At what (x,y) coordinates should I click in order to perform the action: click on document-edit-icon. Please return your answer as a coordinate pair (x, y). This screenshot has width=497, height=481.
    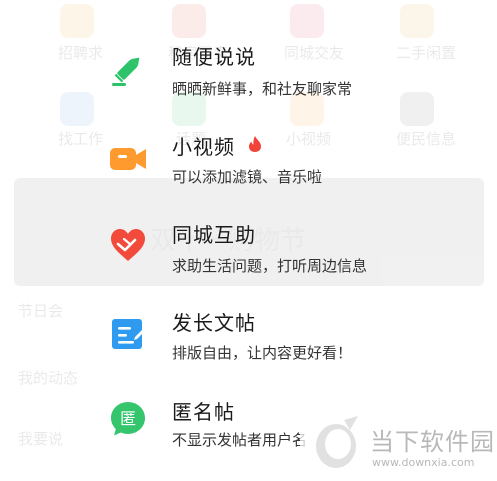
    Looking at the image, I should click on (129, 334).